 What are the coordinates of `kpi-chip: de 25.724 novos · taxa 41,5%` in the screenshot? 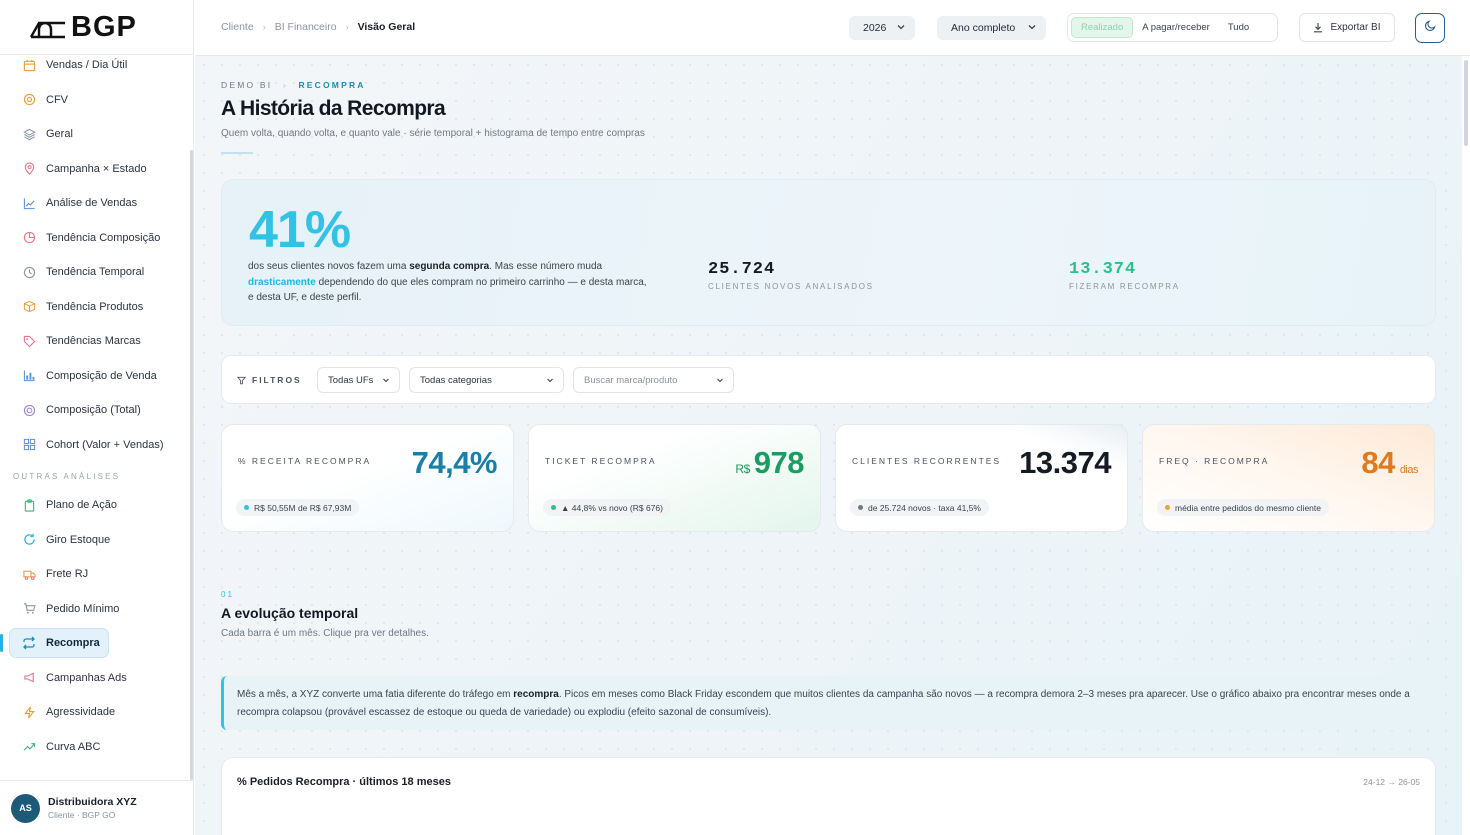 It's located at (919, 507).